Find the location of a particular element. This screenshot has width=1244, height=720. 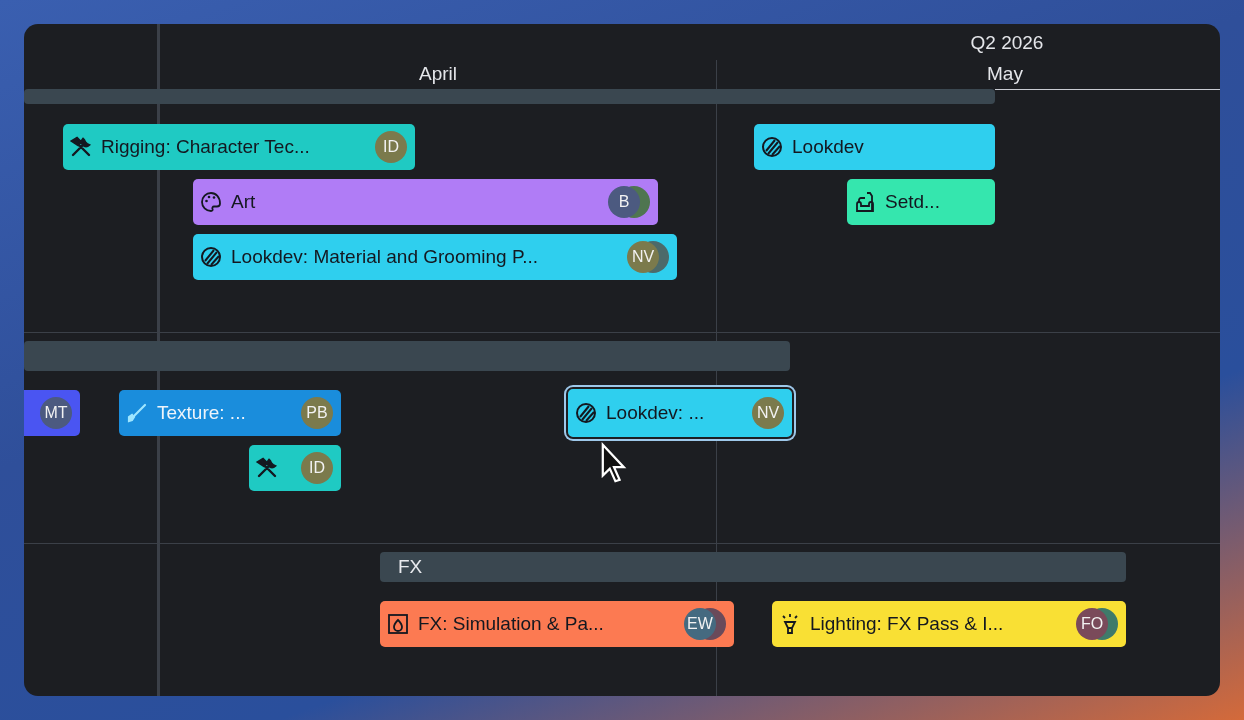

avatar: FO is located at coordinates (1092, 624).